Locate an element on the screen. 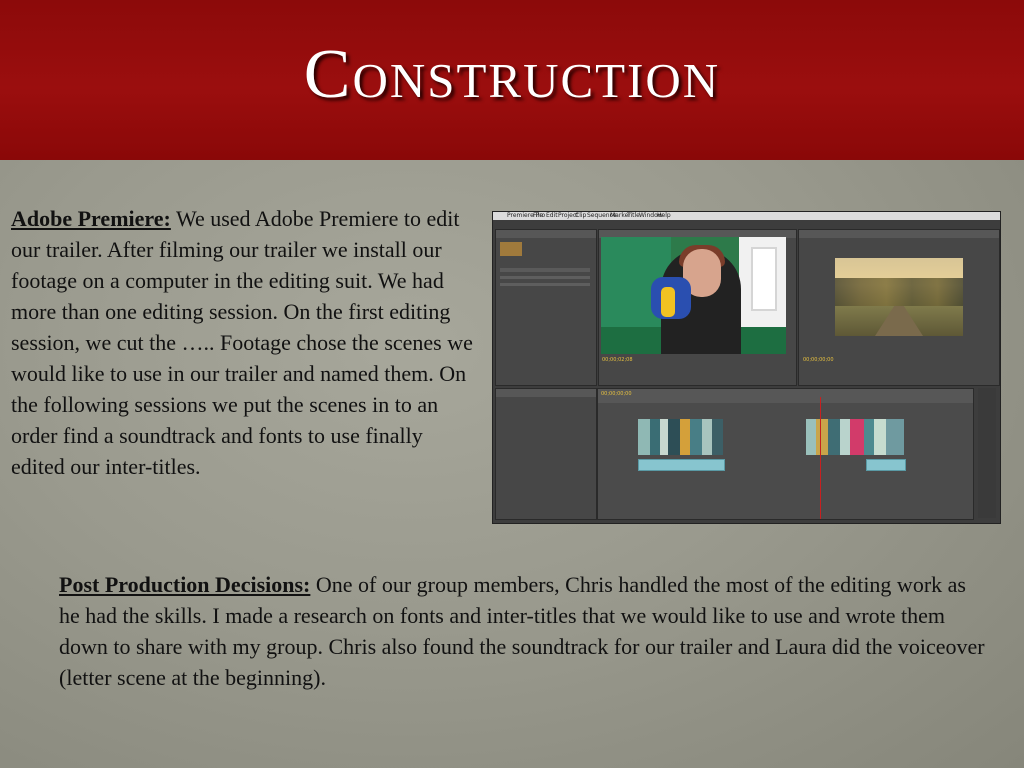  project-thumbnail is located at coordinates (511, 249).